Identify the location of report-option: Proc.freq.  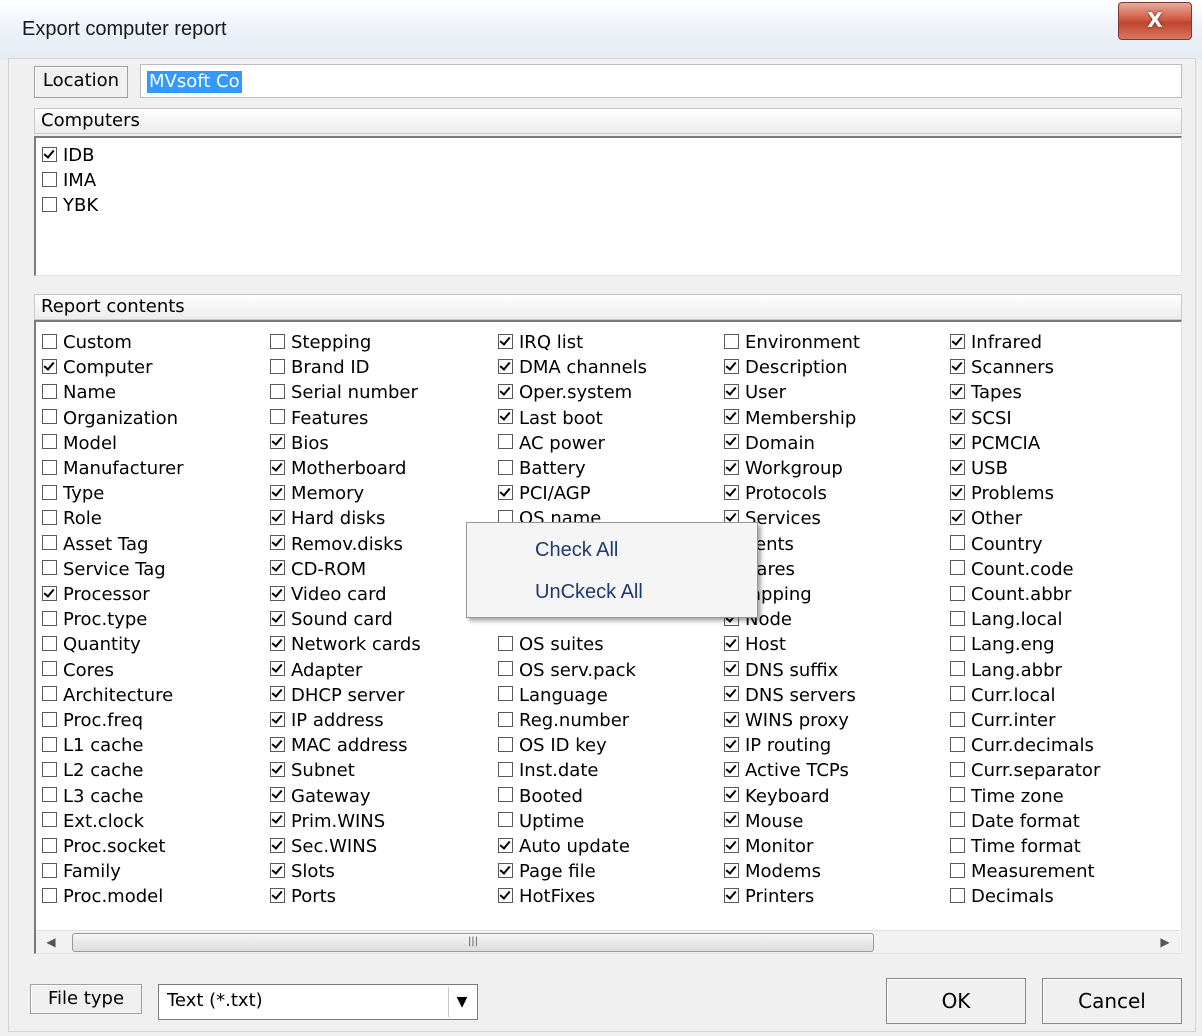
(92, 720).